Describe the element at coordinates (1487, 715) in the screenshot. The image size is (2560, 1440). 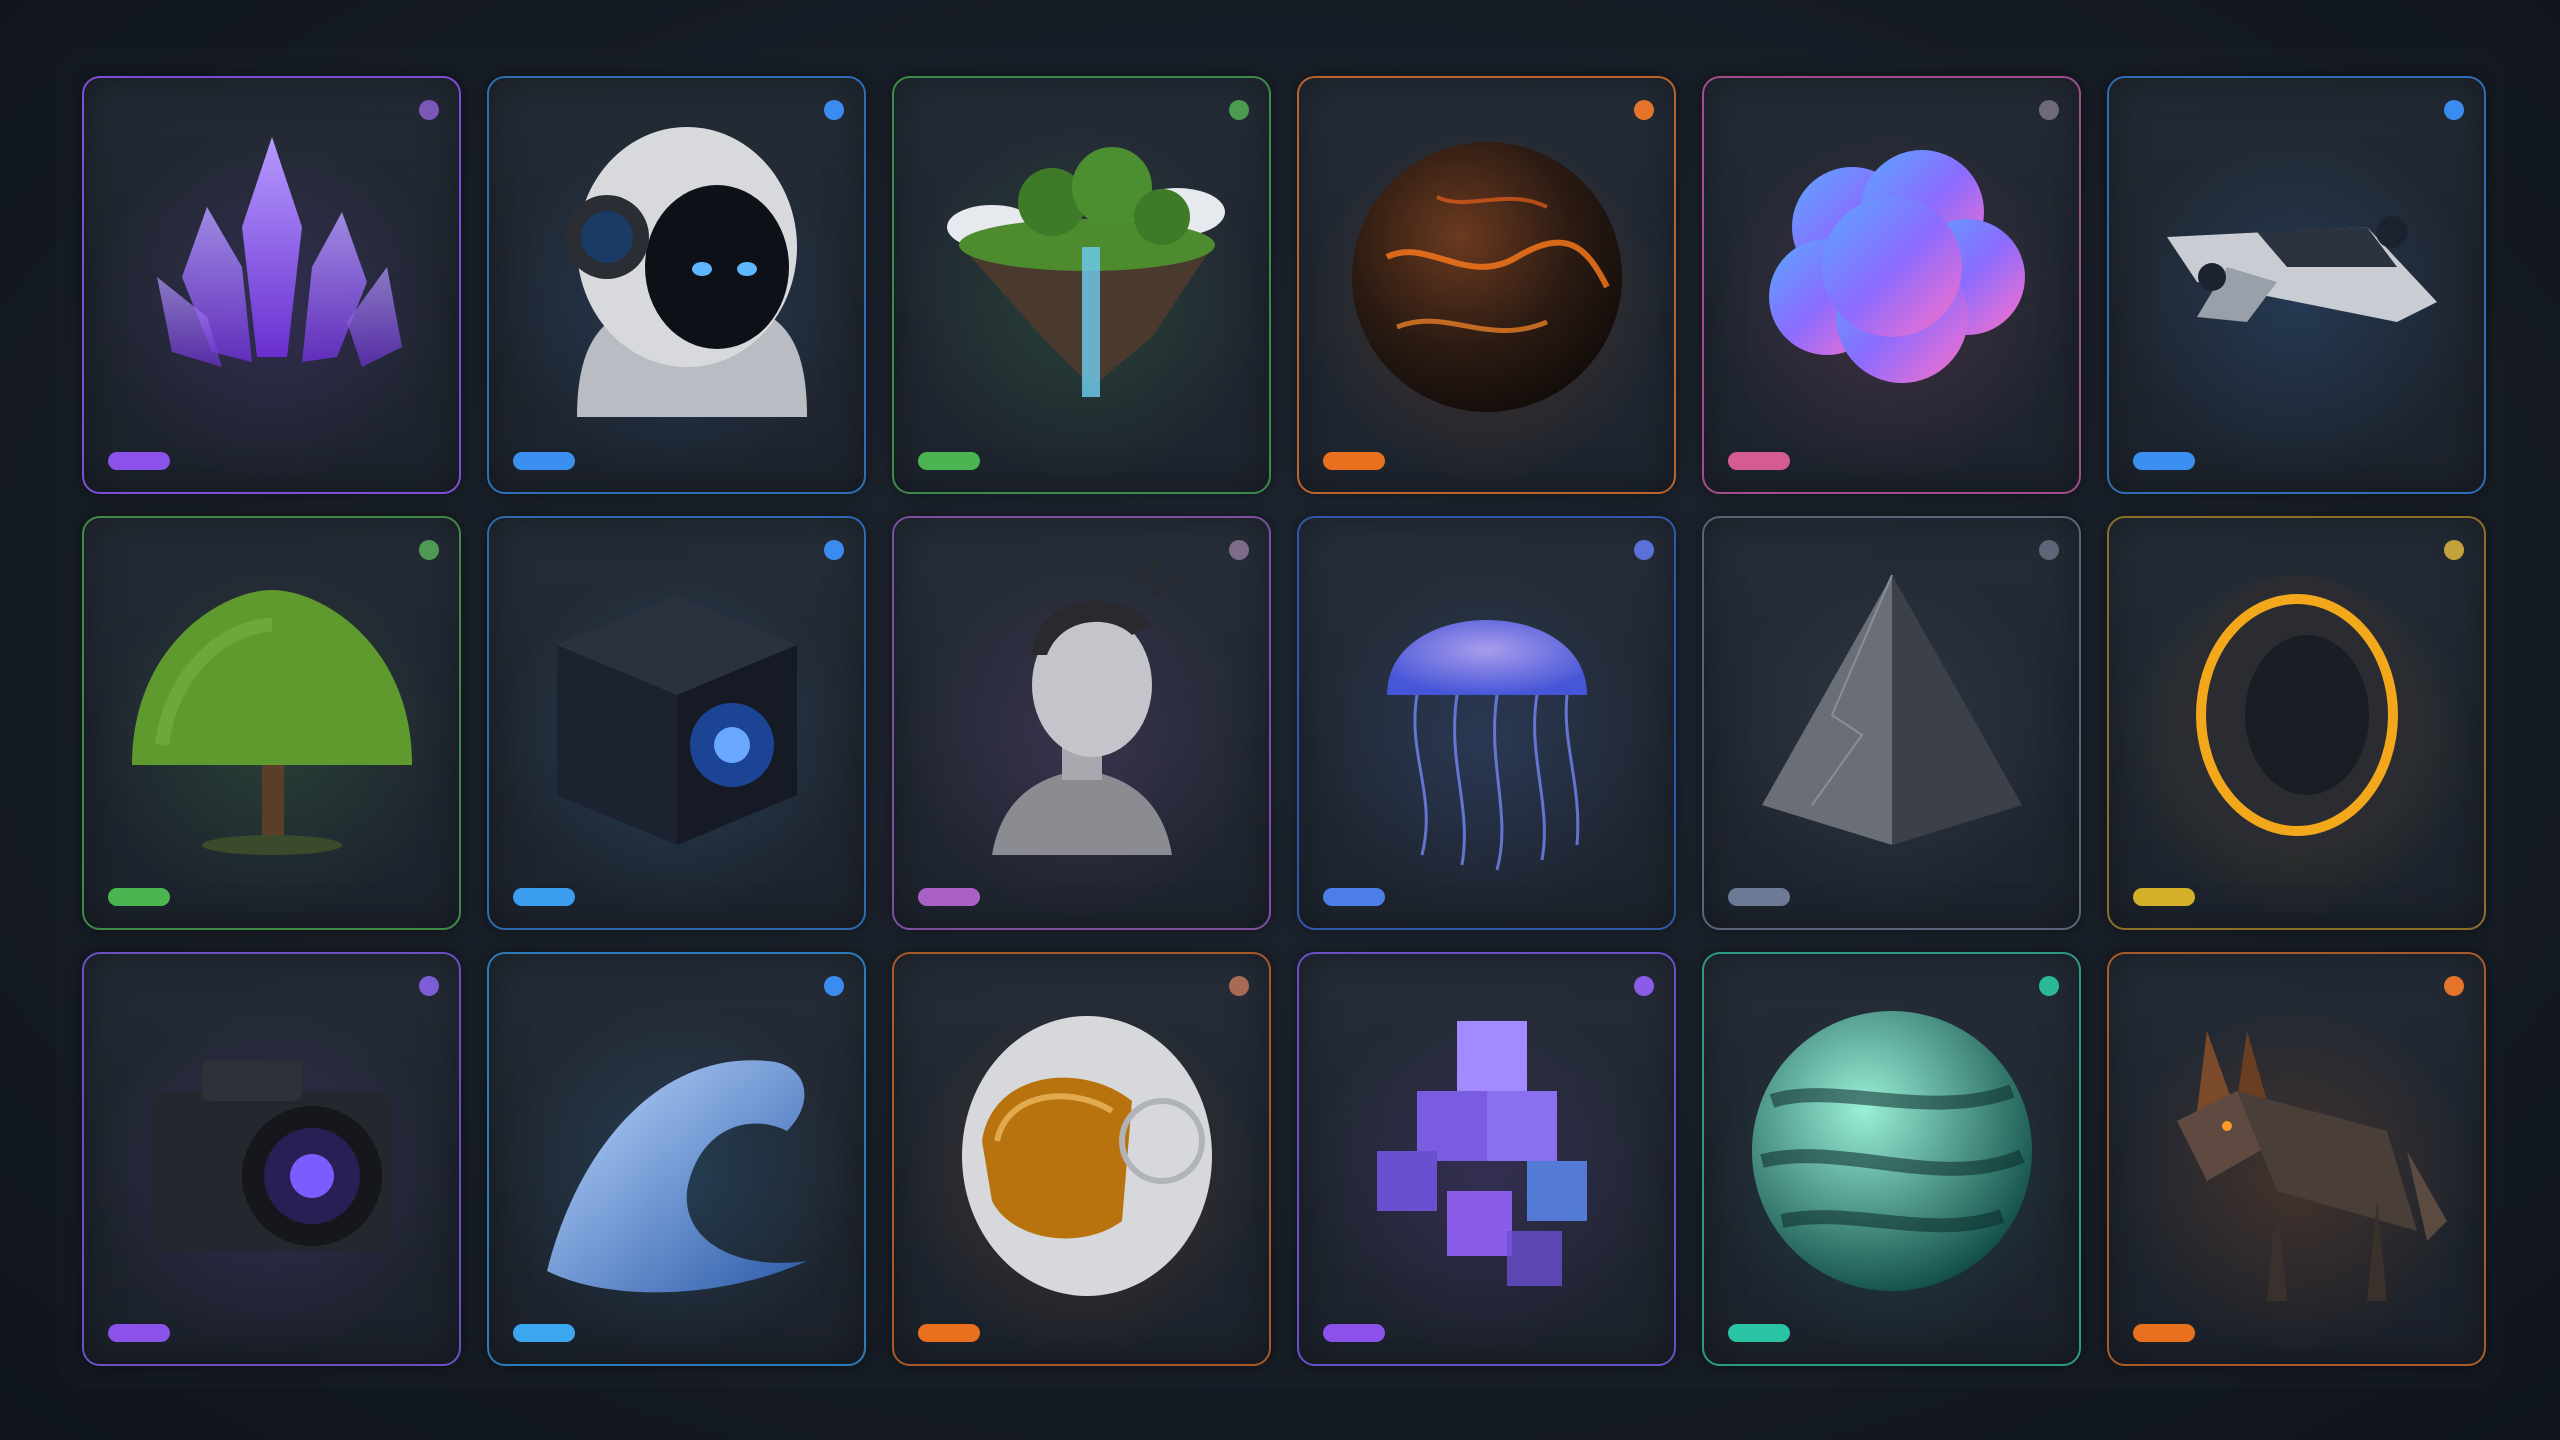
I see `jellyfish-icon` at that location.